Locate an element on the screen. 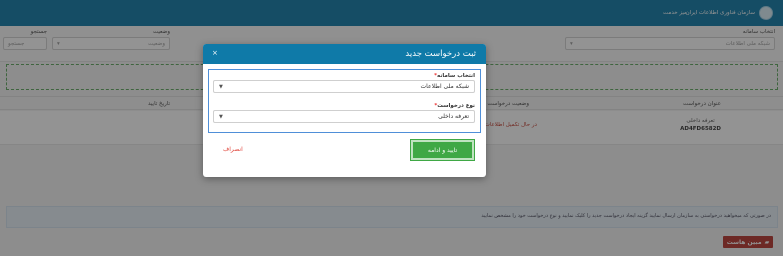 This screenshot has height=256, width=783. request-type-value: تعرفه داخلی is located at coordinates (453, 116).